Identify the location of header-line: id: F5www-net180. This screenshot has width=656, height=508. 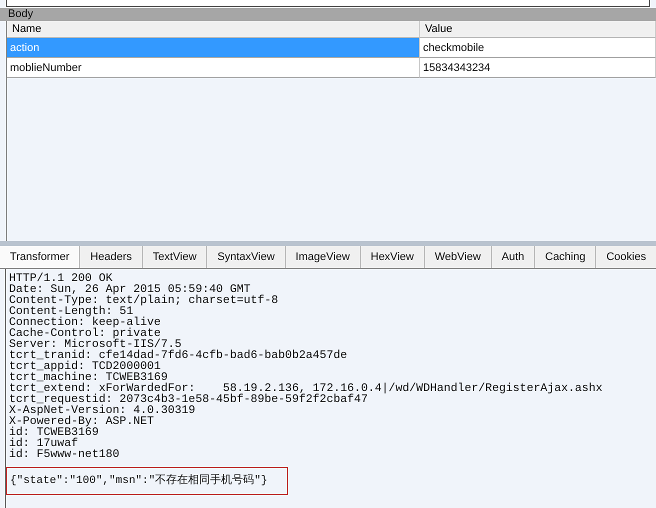
(64, 454).